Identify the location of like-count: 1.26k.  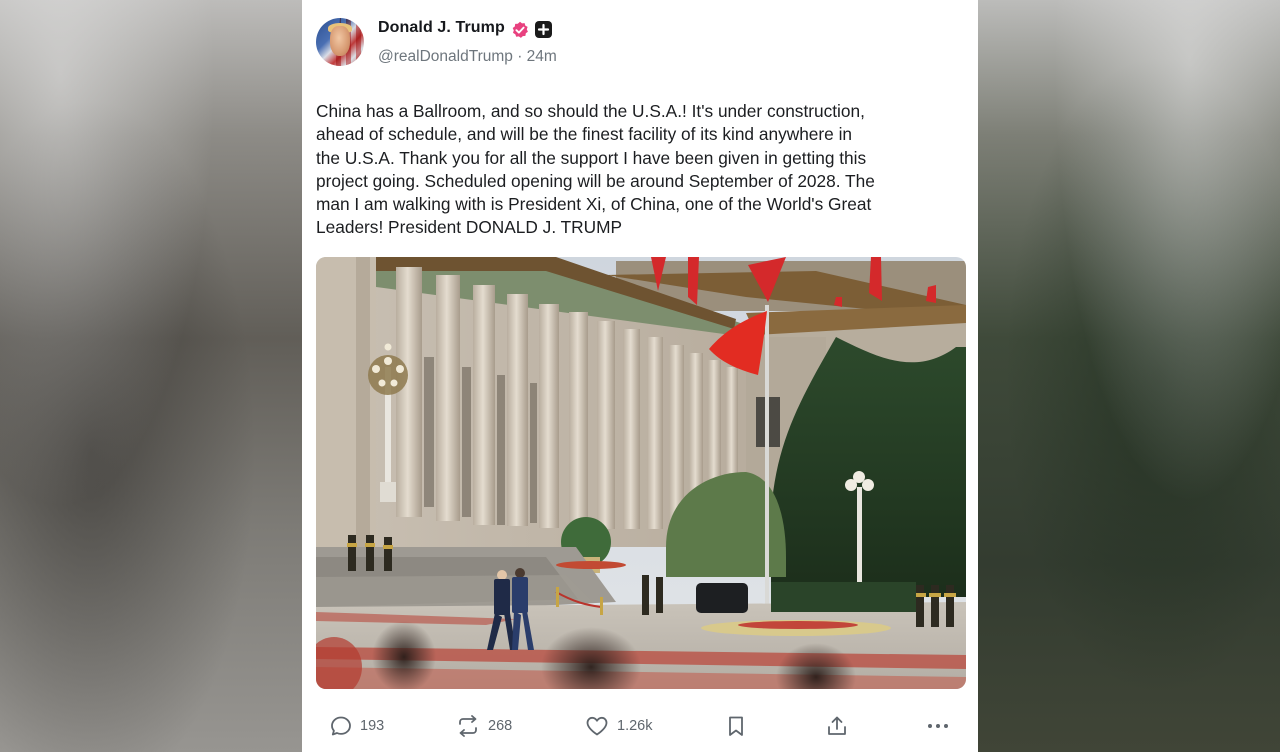
(635, 726).